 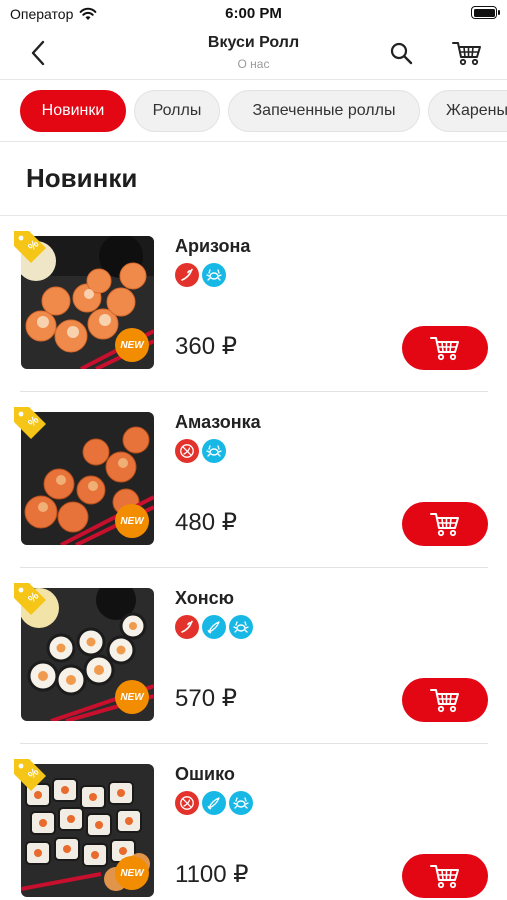 I want to click on cart-button, so click(x=467, y=53).